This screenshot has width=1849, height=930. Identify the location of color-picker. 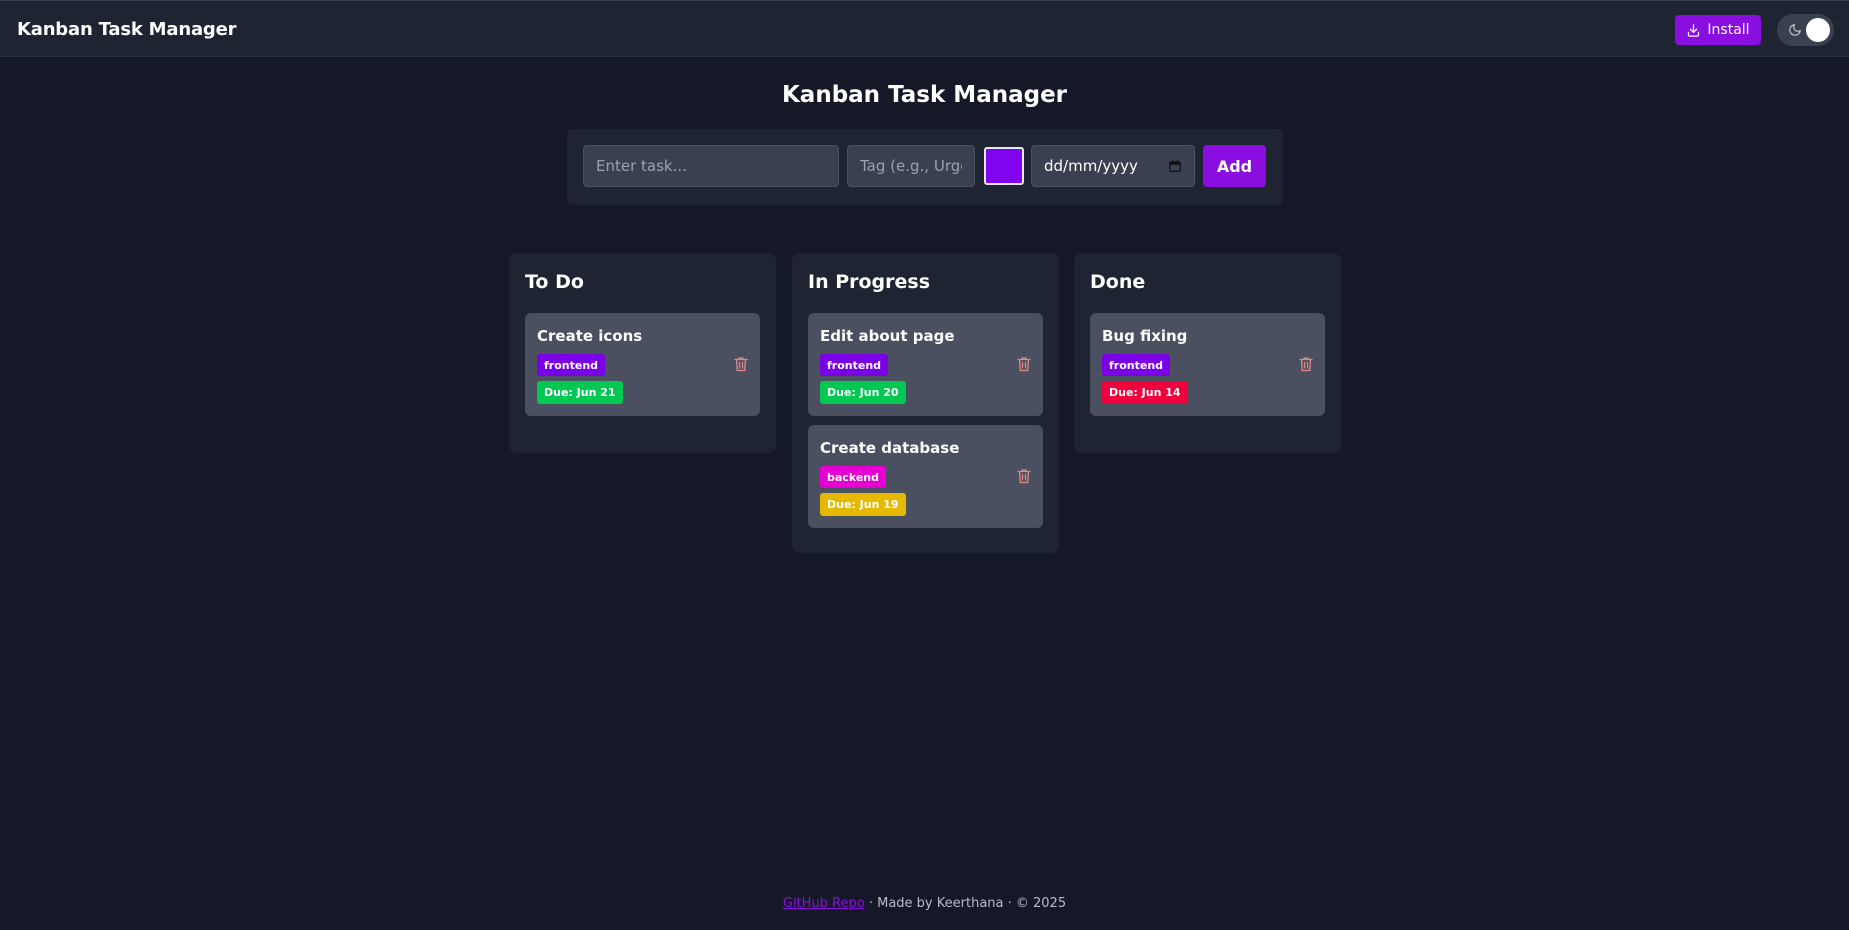
(1004, 166).